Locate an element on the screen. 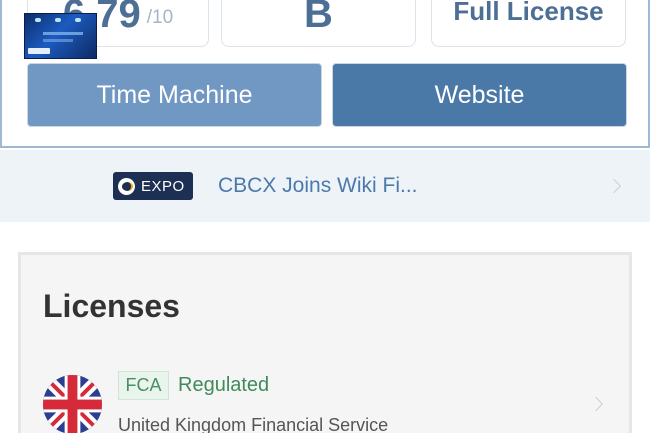 Image resolution: width=650 pixels, height=433 pixels. time-machine-button: Time Machine is located at coordinates (174, 95).